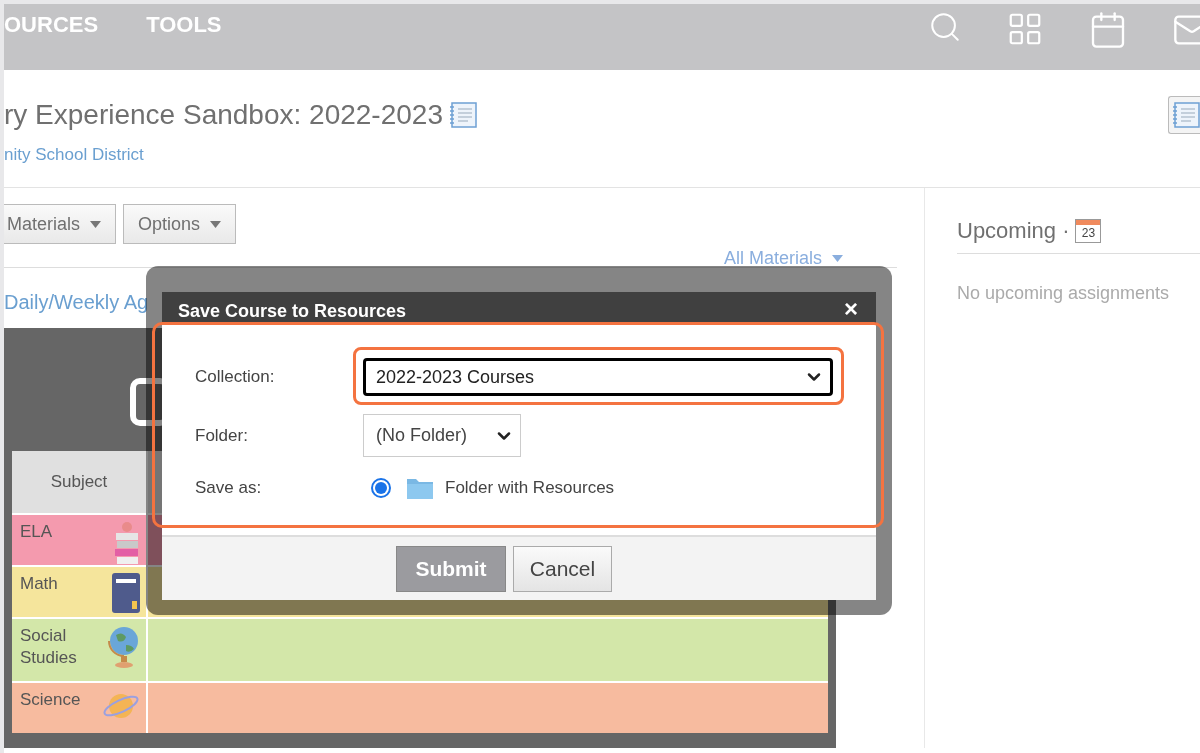 This screenshot has height=753, width=1200. I want to click on subject-label: ELA, so click(37, 532).